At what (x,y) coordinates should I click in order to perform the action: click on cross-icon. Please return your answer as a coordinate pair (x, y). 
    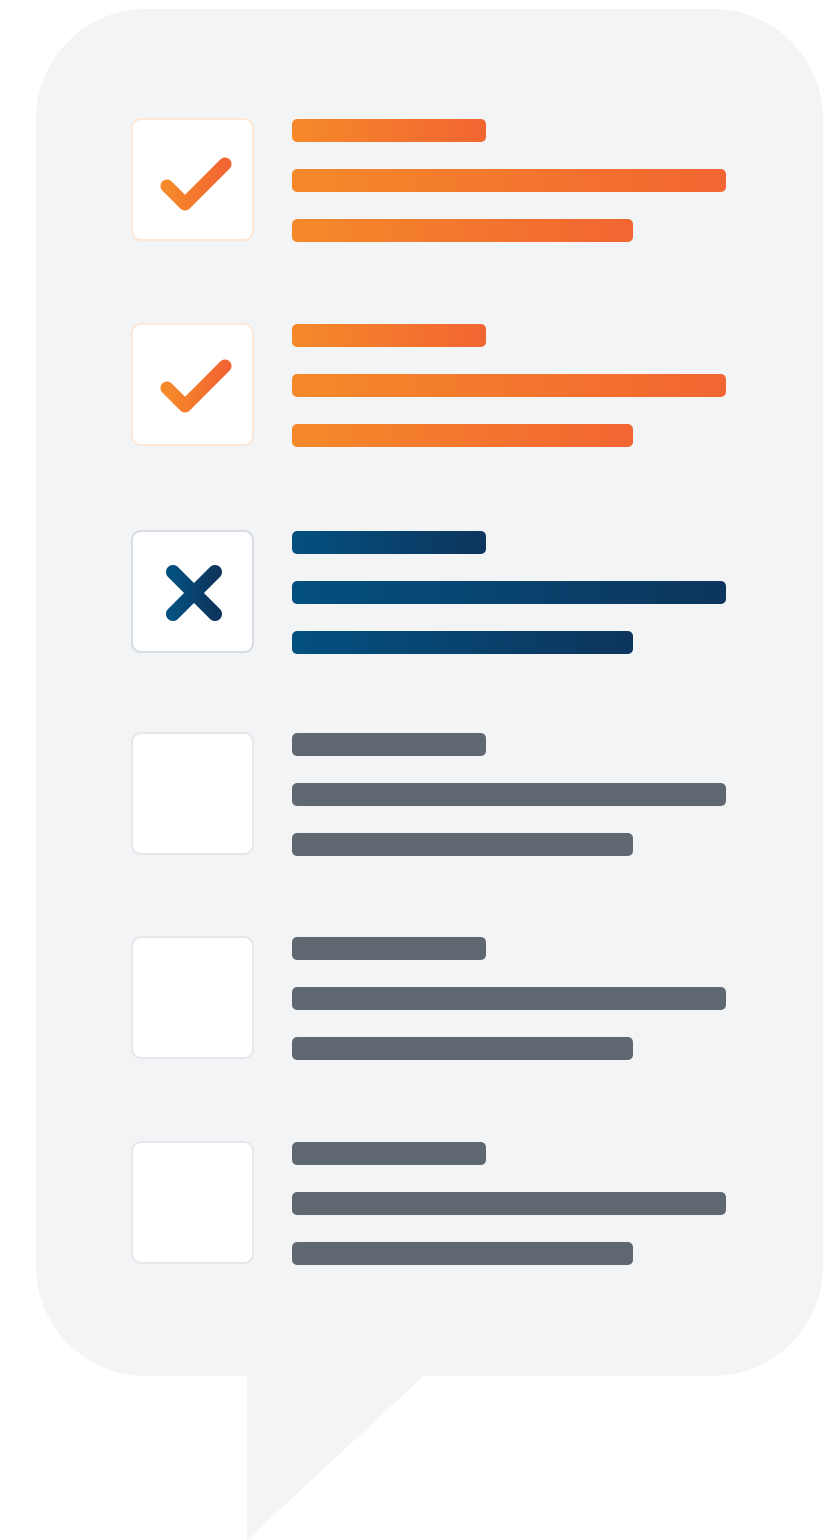
    Looking at the image, I should click on (194, 593).